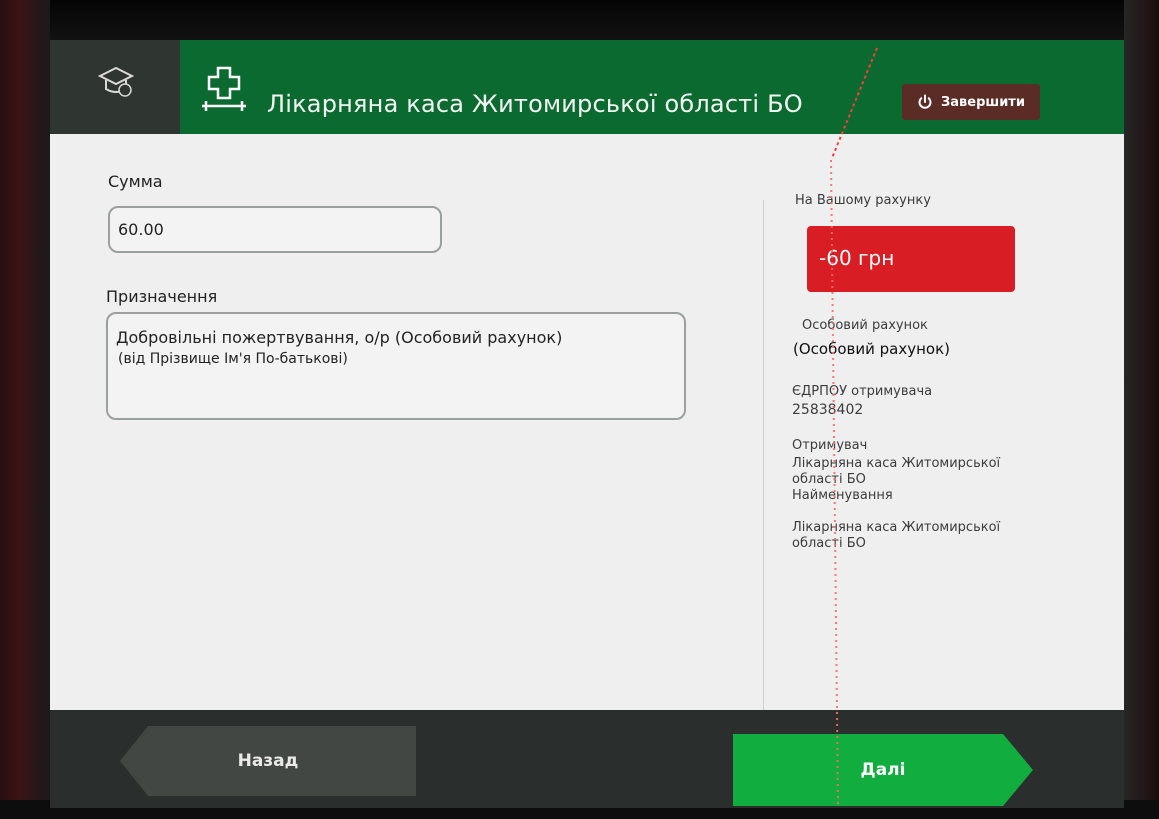 This screenshot has width=1159, height=819. I want to click on account-value: (Особовий рахунок), so click(871, 349).